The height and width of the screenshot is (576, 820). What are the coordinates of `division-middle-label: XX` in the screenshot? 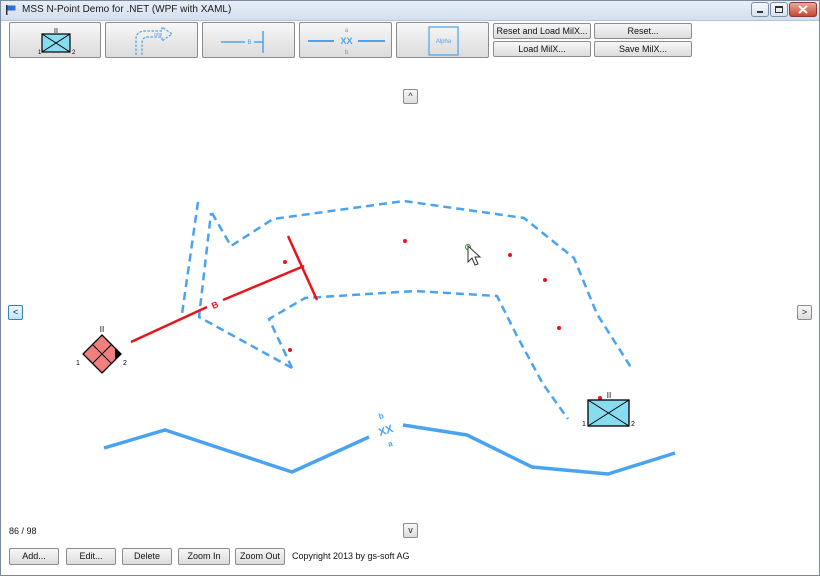 It's located at (346, 41).